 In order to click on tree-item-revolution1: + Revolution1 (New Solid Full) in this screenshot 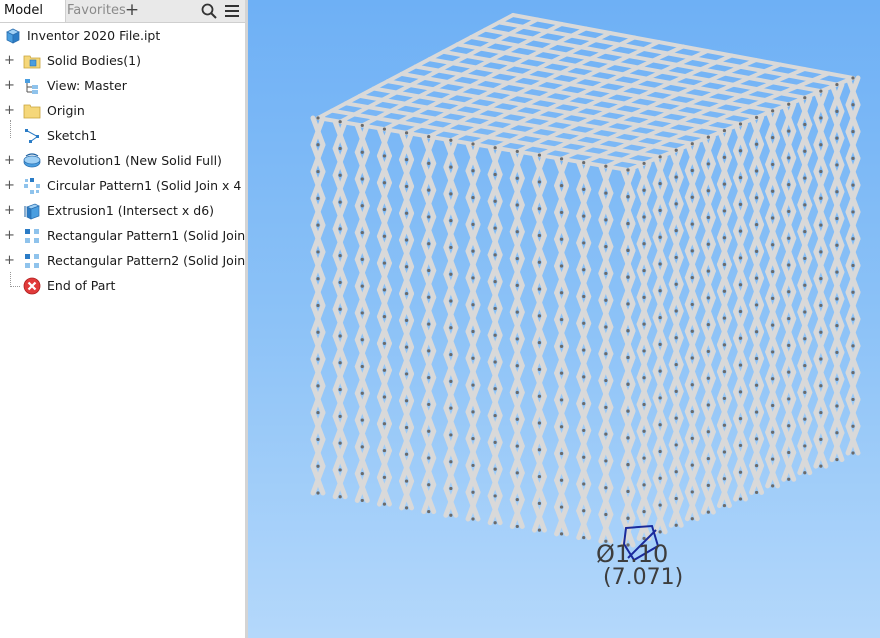, I will do `click(122, 161)`.